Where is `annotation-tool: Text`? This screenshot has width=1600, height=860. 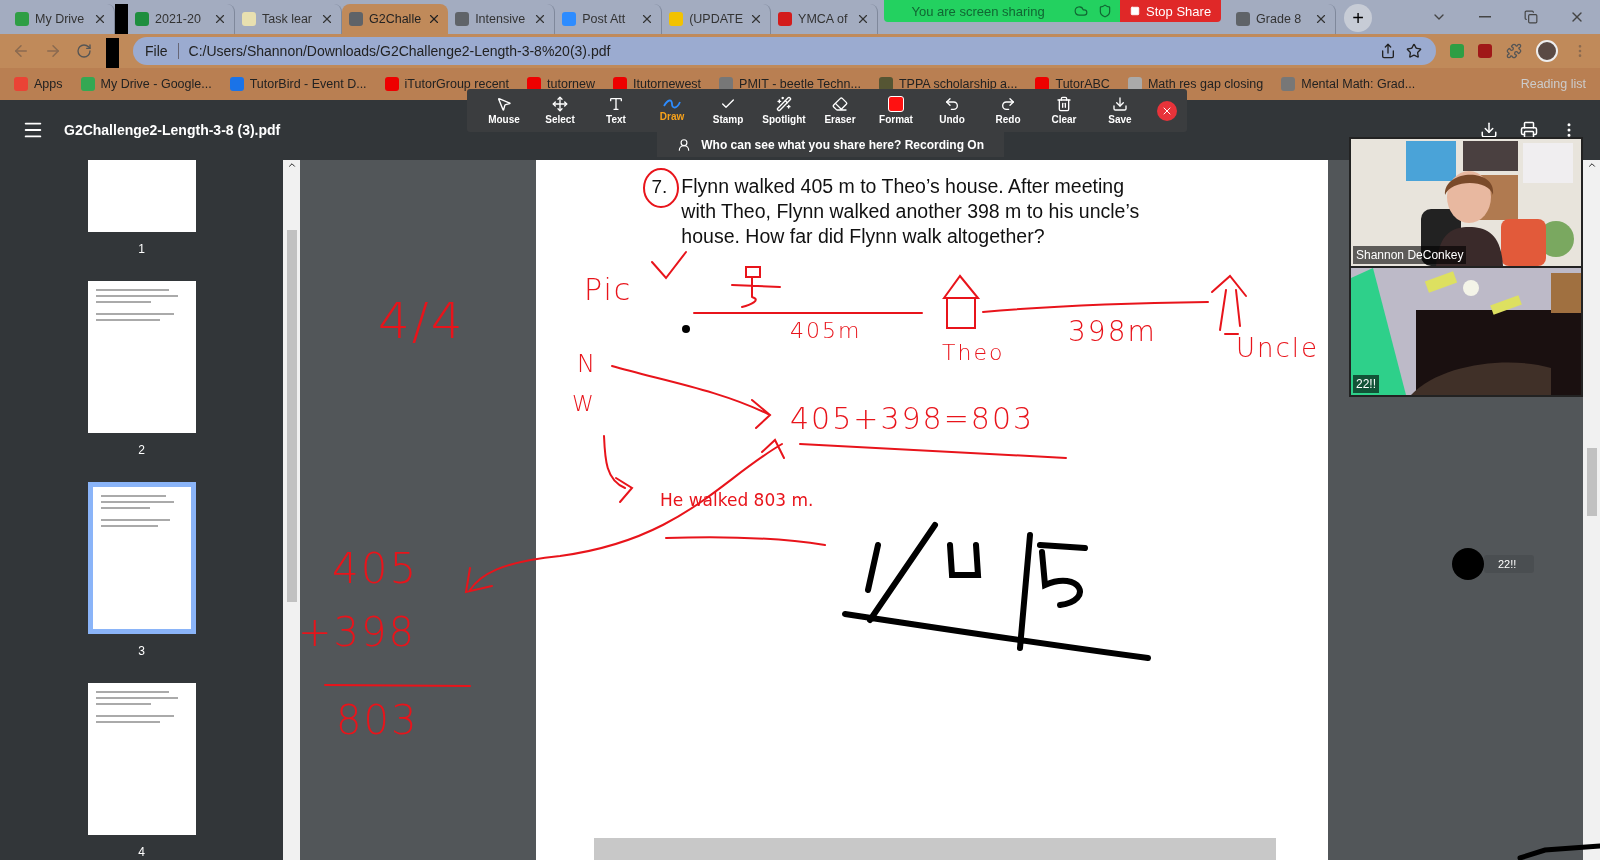 annotation-tool: Text is located at coordinates (616, 110).